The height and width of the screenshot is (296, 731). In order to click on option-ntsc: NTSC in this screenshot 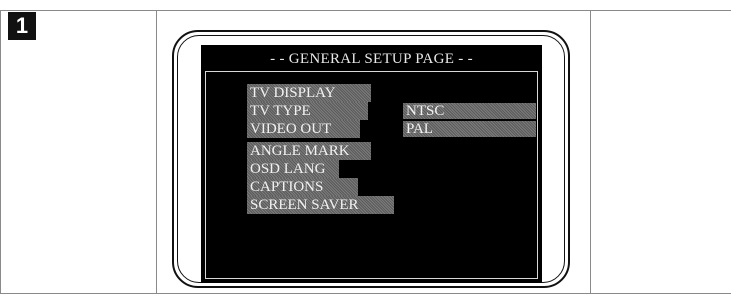, I will do `click(469, 111)`.